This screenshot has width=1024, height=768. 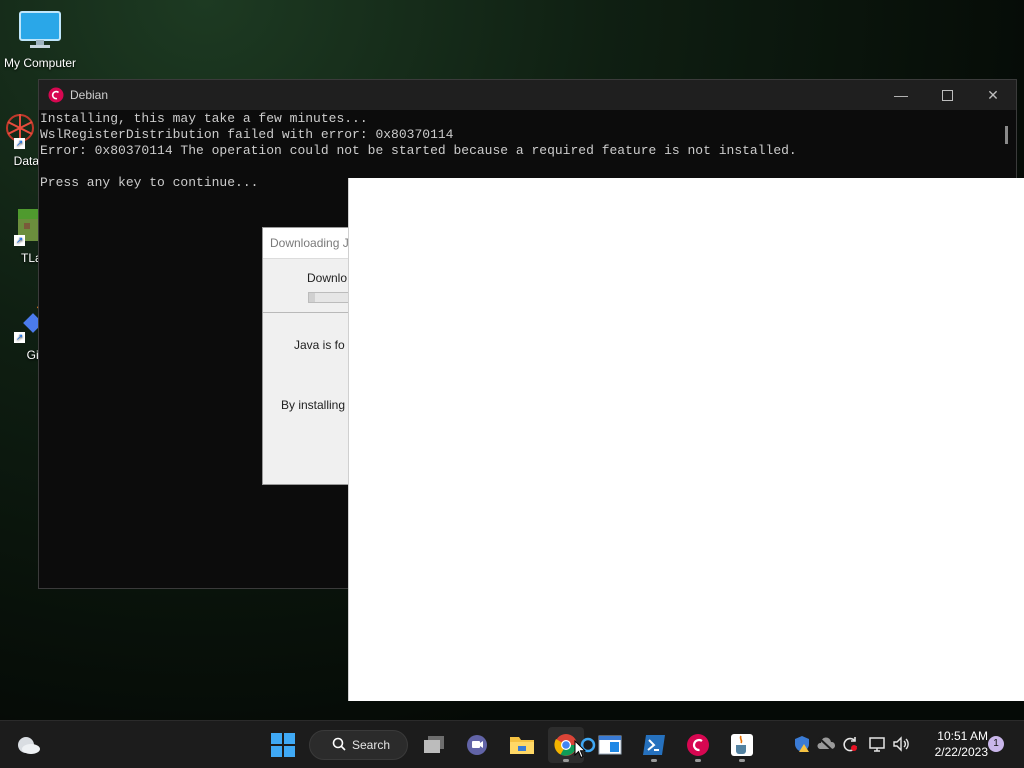 I want to click on speaker-icon, so click(x=901, y=744).